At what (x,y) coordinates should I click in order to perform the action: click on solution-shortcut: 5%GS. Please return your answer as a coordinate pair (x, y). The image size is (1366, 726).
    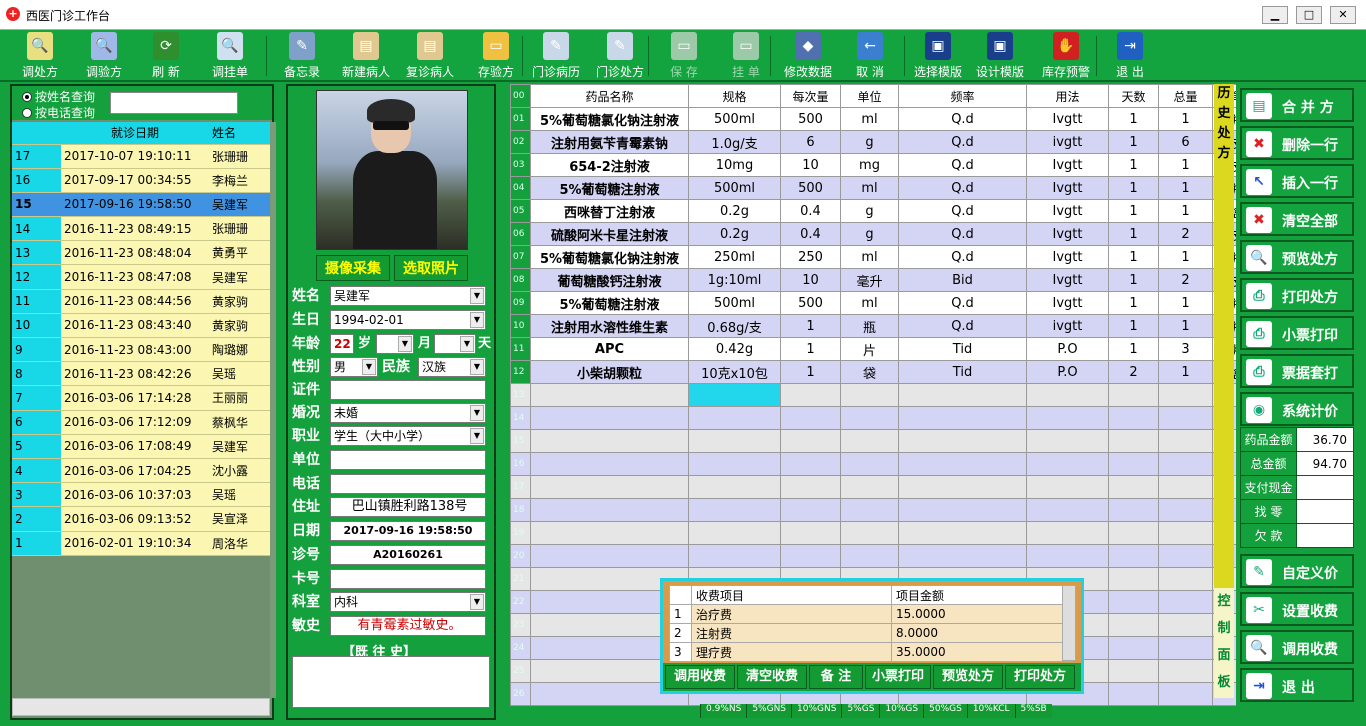
    Looking at the image, I should click on (860, 711).